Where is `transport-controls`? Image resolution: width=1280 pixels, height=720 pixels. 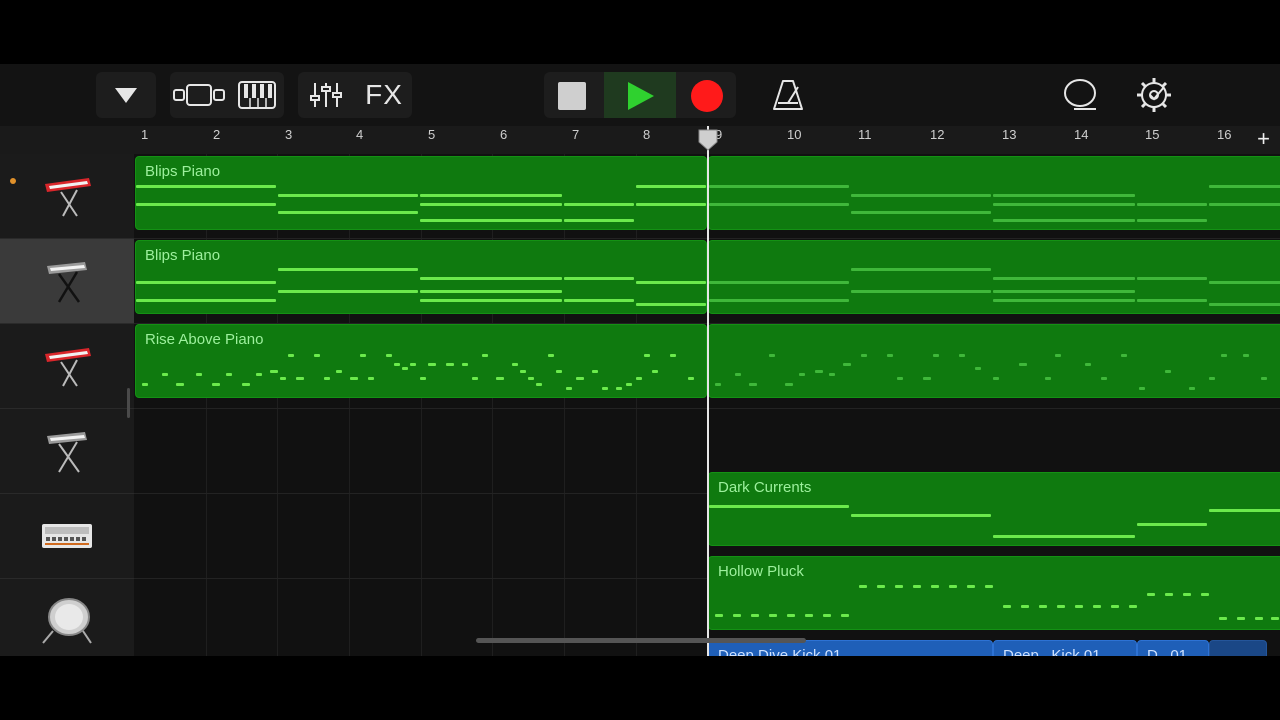
transport-controls is located at coordinates (640, 95).